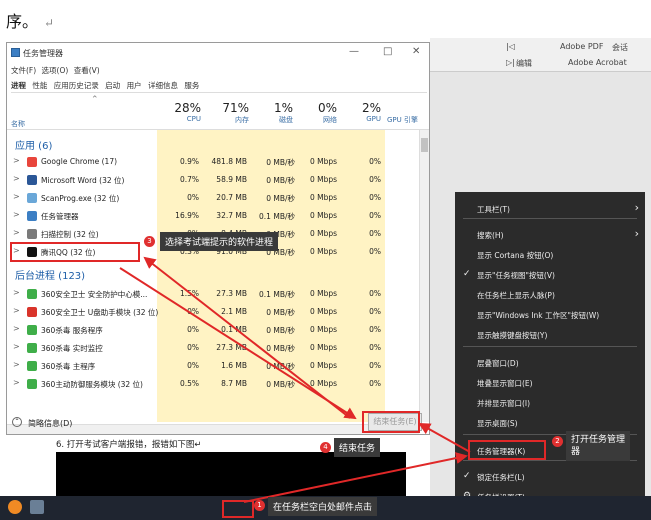 Image resolution: width=651 pixels, height=520 pixels. Describe the element at coordinates (259, 505) in the screenshot. I see `callout-badge: 1` at that location.